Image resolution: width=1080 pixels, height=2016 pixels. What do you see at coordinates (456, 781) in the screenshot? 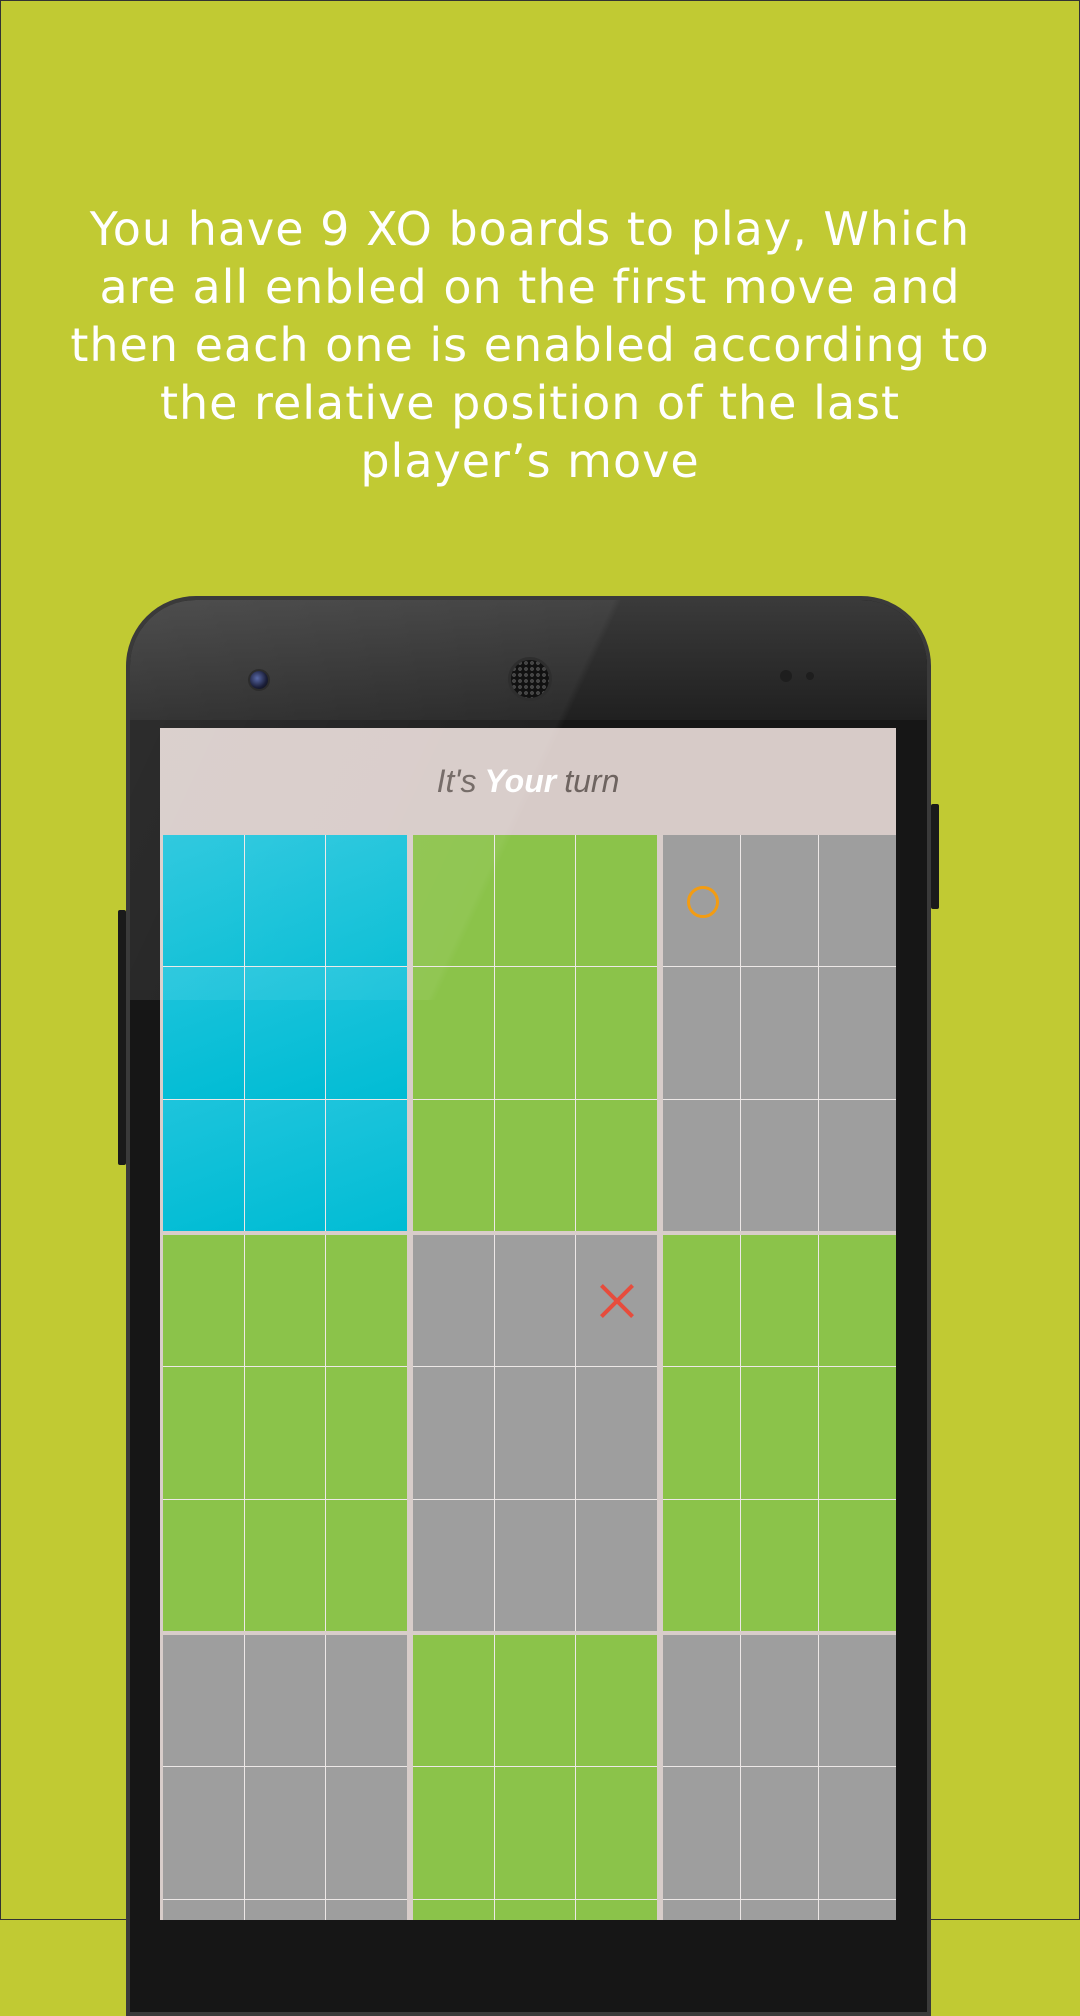
I see `turn-prefix: It's` at bounding box center [456, 781].